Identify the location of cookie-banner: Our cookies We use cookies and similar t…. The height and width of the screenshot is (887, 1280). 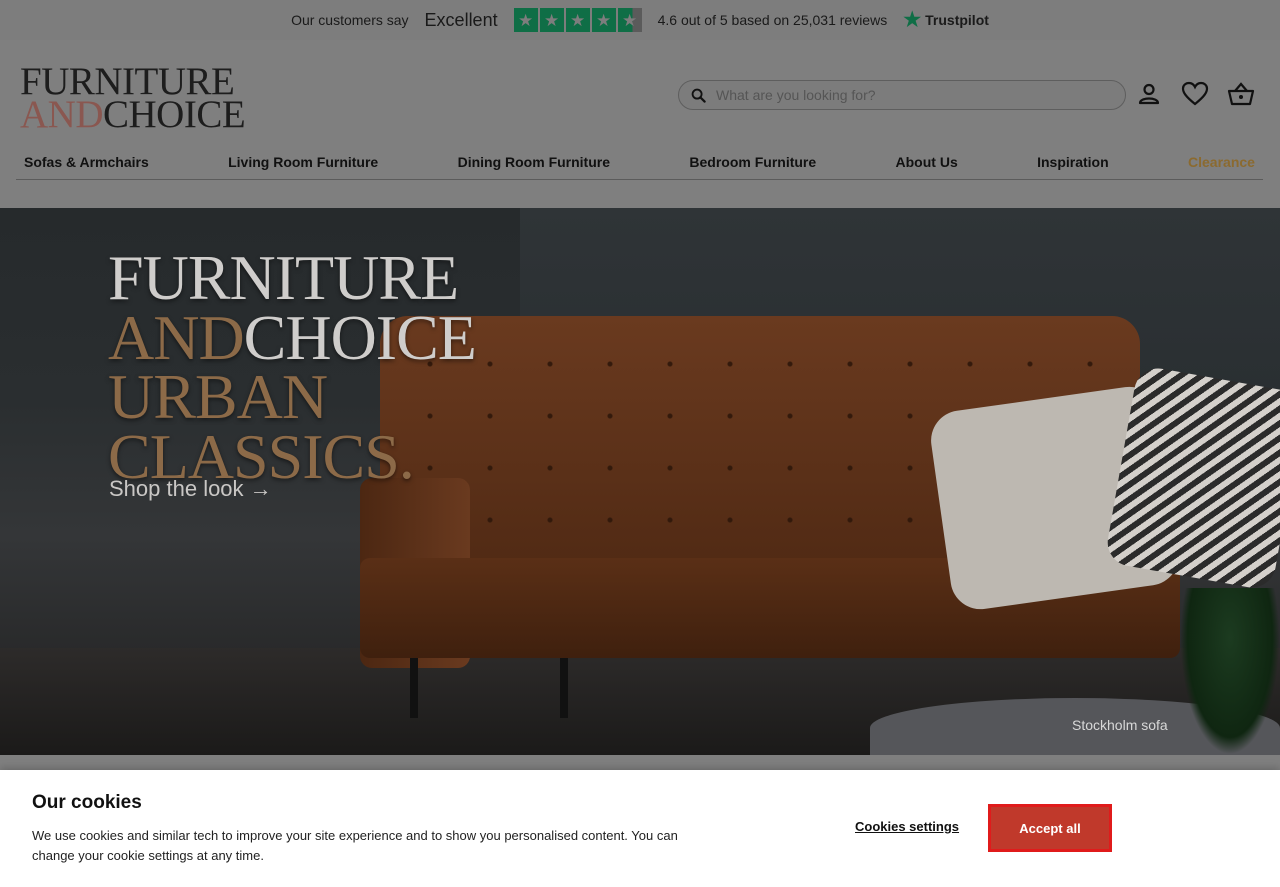
(640, 828).